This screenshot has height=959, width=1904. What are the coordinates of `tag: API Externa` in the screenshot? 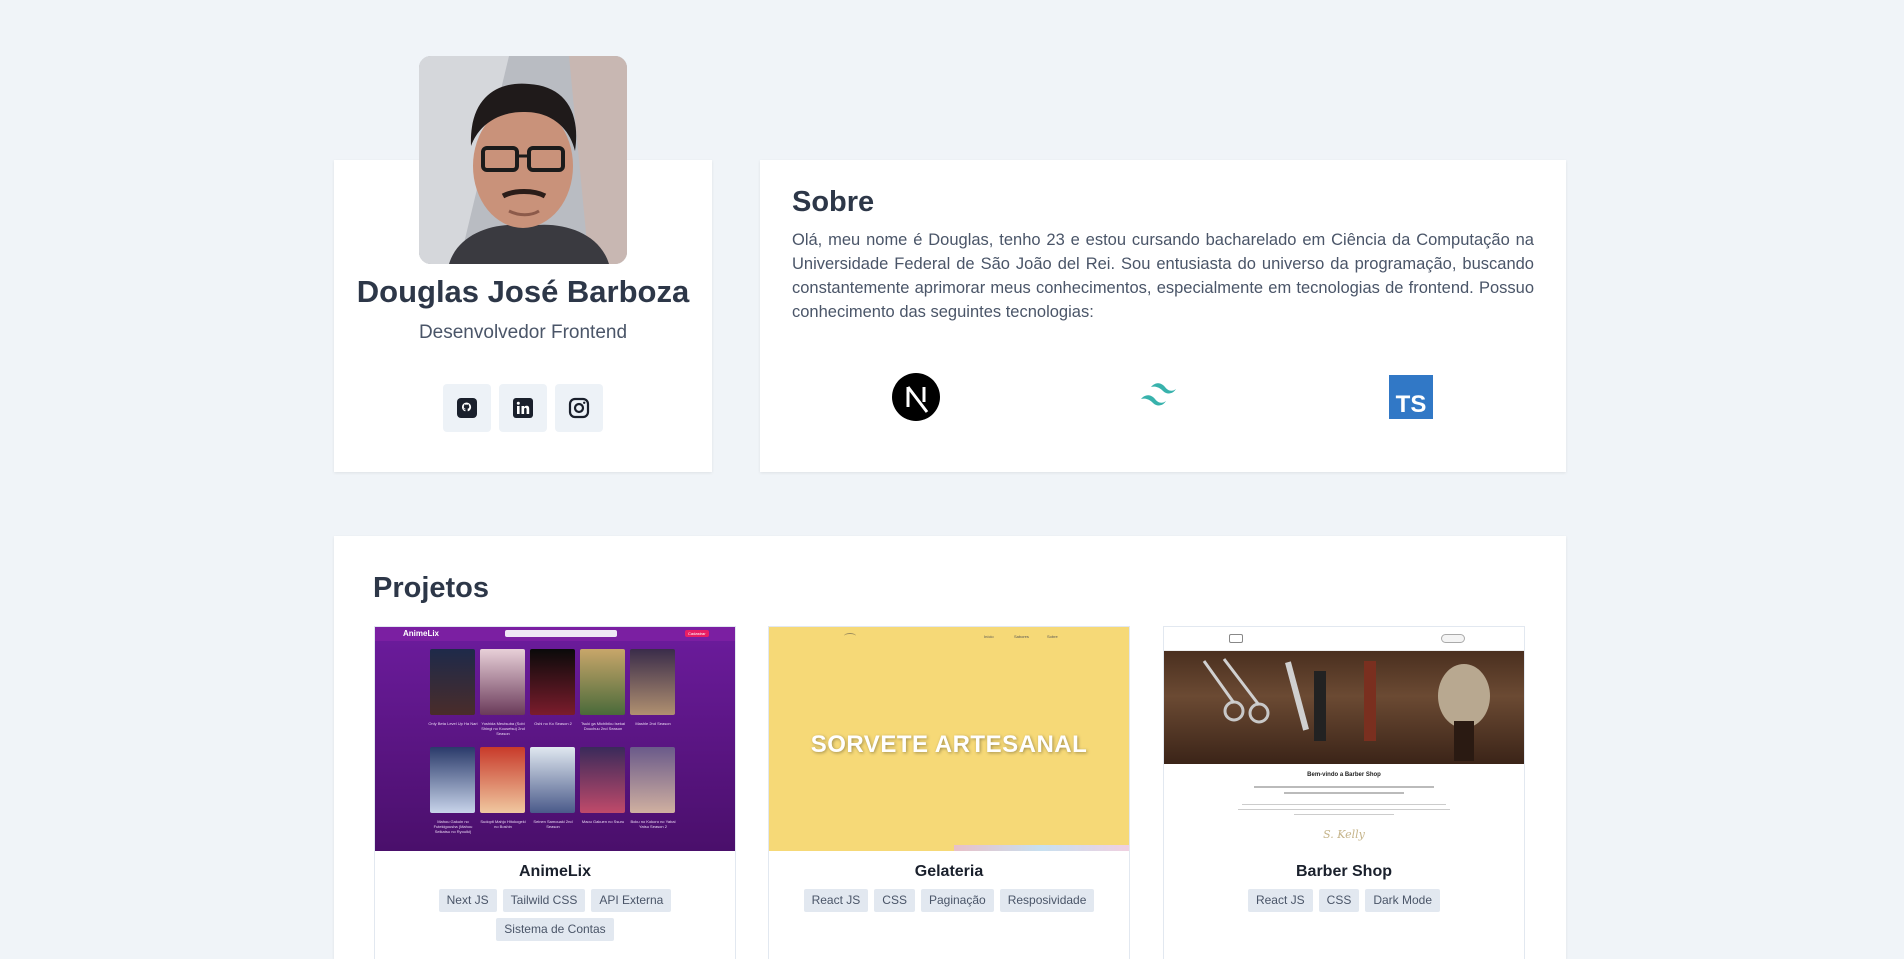 It's located at (631, 900).